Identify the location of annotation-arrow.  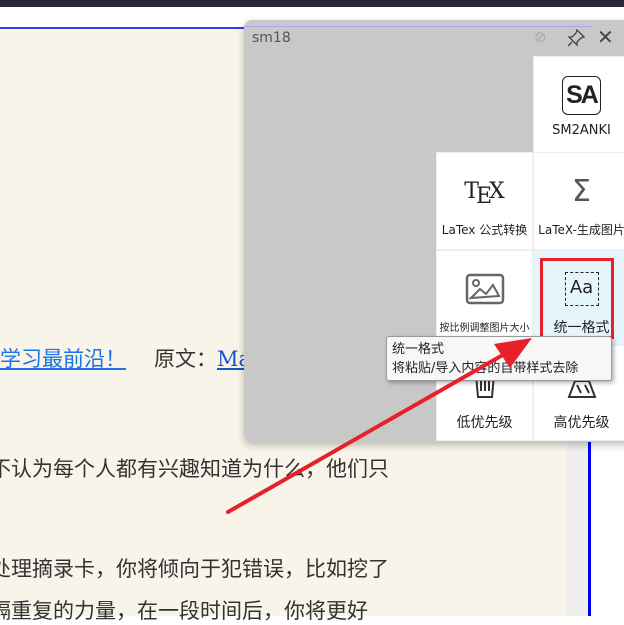
(379, 426).